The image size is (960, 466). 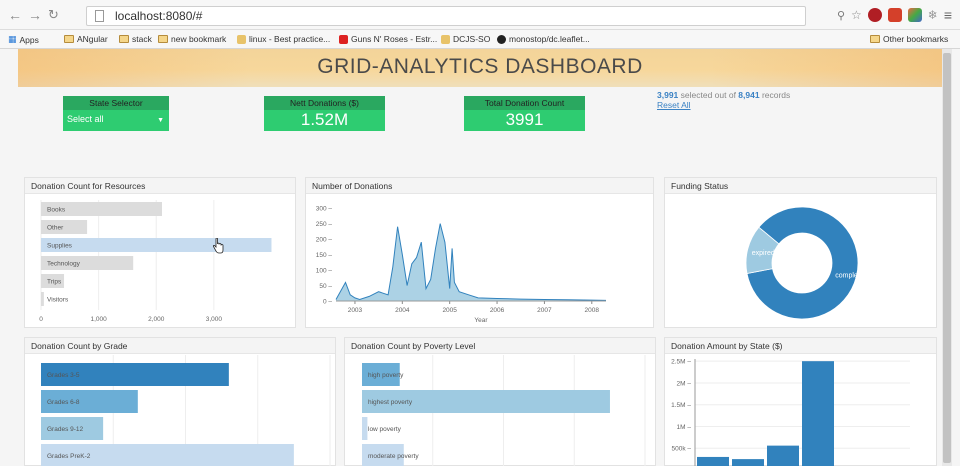 What do you see at coordinates (909, 39) in the screenshot?
I see `bookmark-other: Other bookmarks` at bounding box center [909, 39].